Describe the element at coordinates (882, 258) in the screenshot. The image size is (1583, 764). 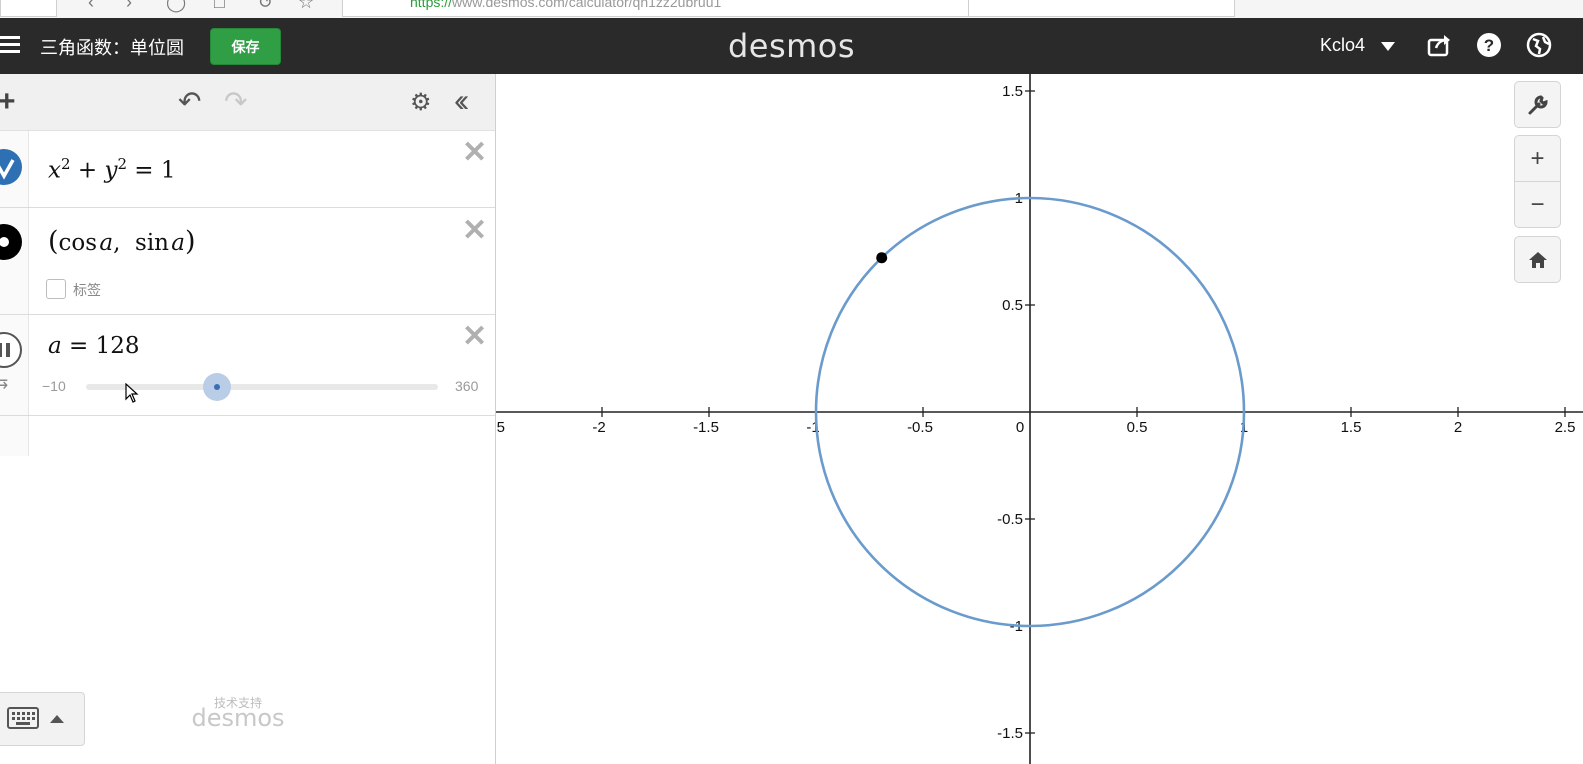
I see `point-cos-sin` at that location.